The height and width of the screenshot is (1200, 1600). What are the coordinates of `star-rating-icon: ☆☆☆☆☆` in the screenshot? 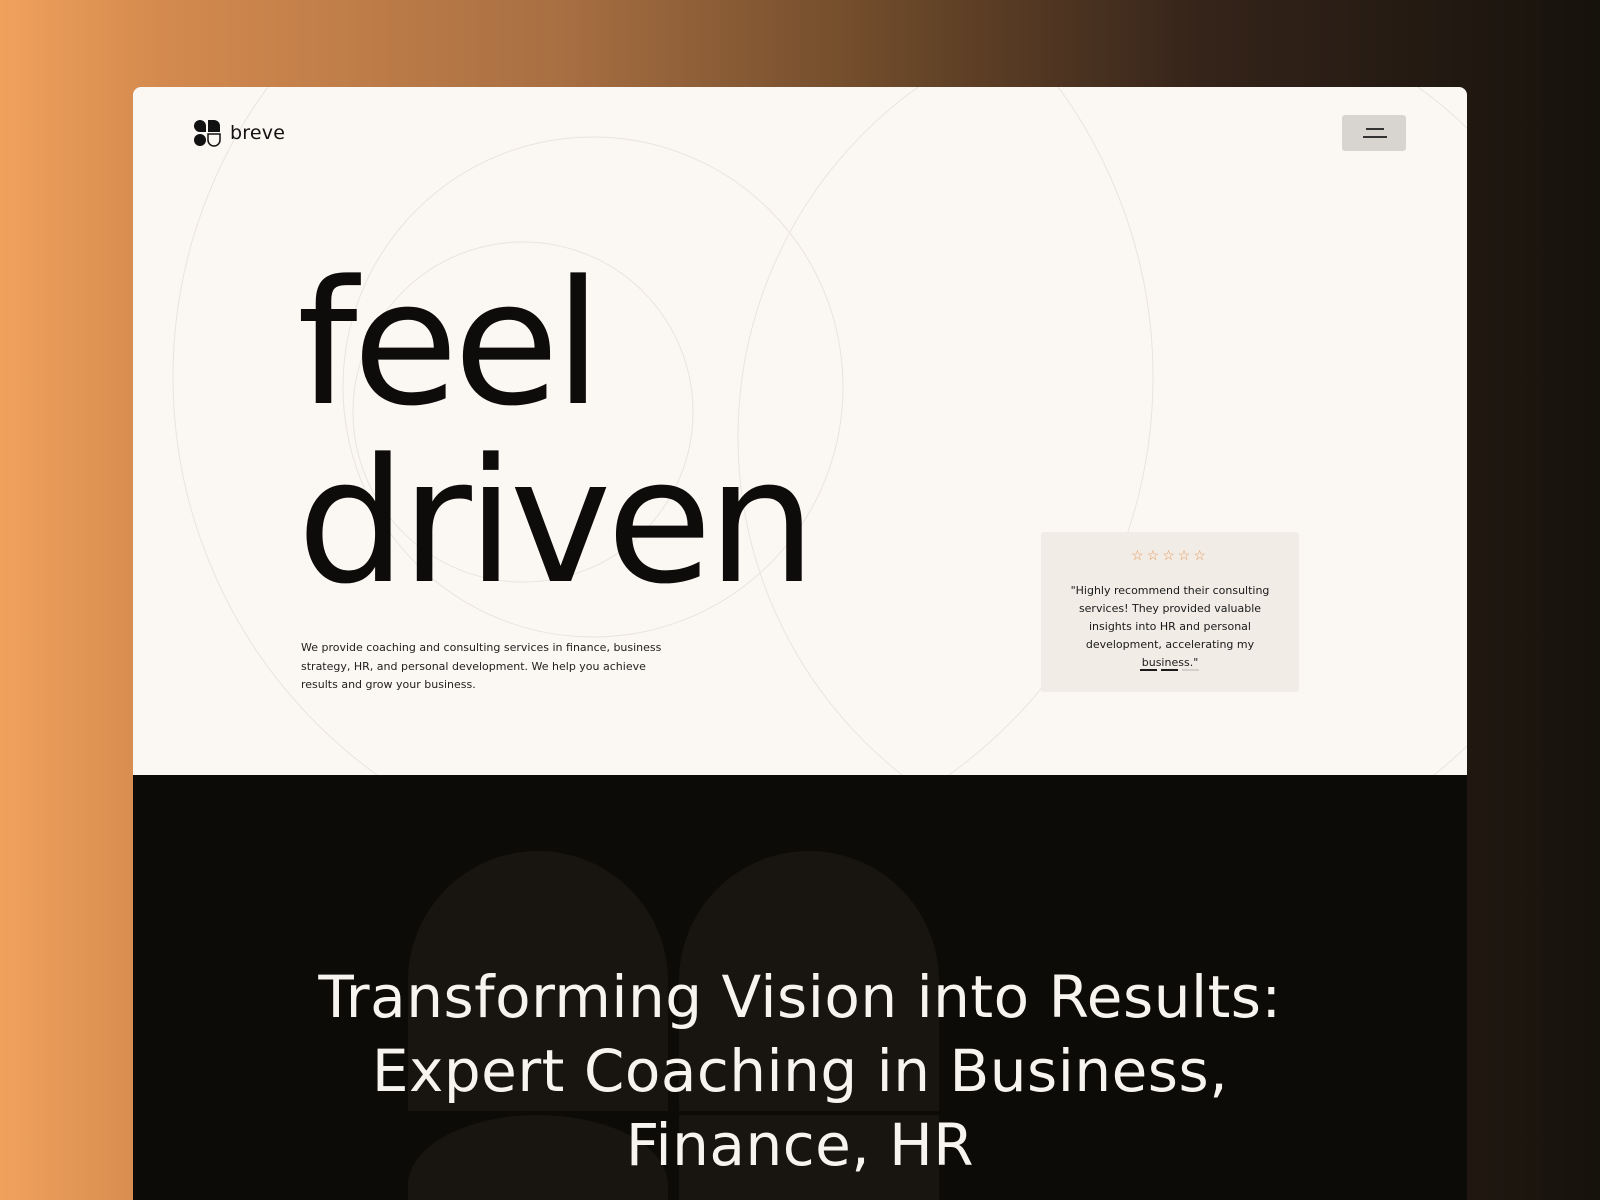 It's located at (1170, 555).